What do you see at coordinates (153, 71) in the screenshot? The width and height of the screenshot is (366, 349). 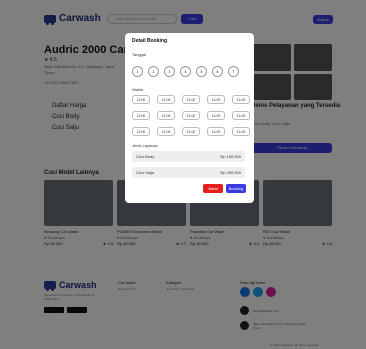 I see `date-option: 2` at bounding box center [153, 71].